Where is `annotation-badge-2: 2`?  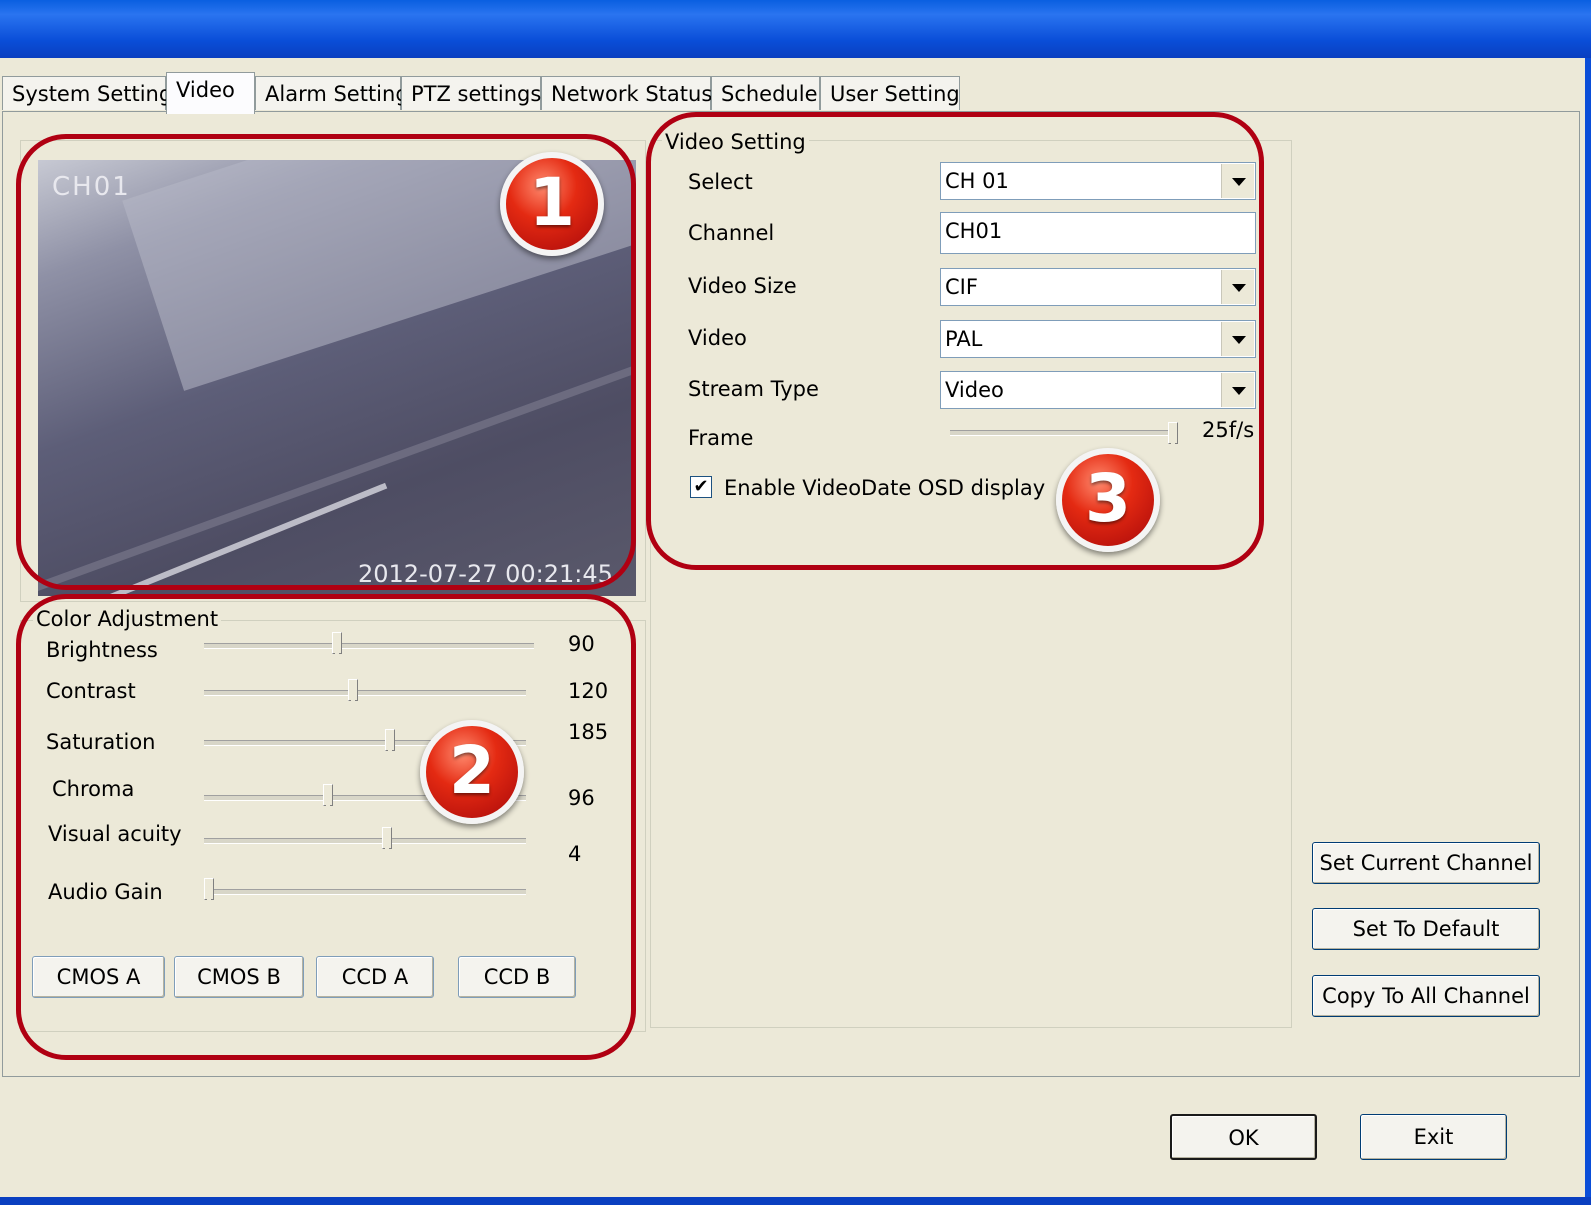
annotation-badge-2: 2 is located at coordinates (472, 772).